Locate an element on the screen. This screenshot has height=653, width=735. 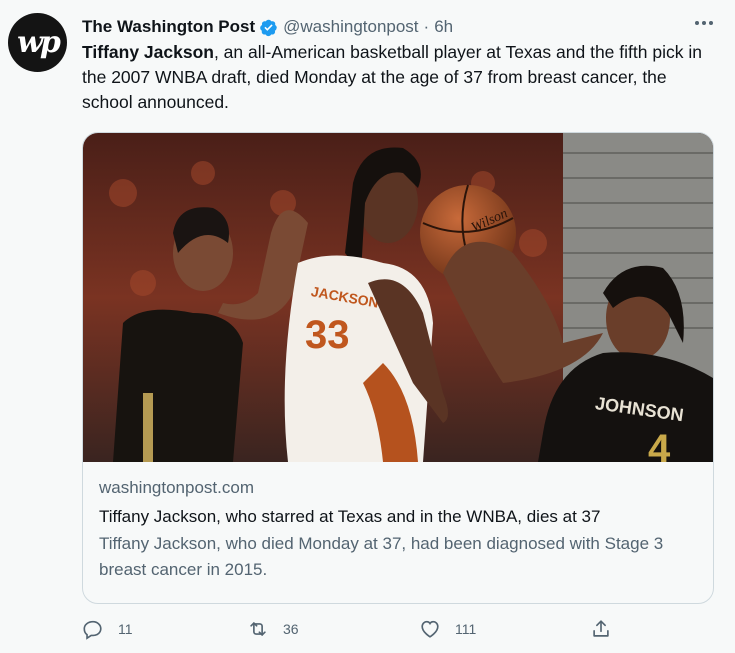
card-domain: washingtonpost.com is located at coordinates (176, 487).